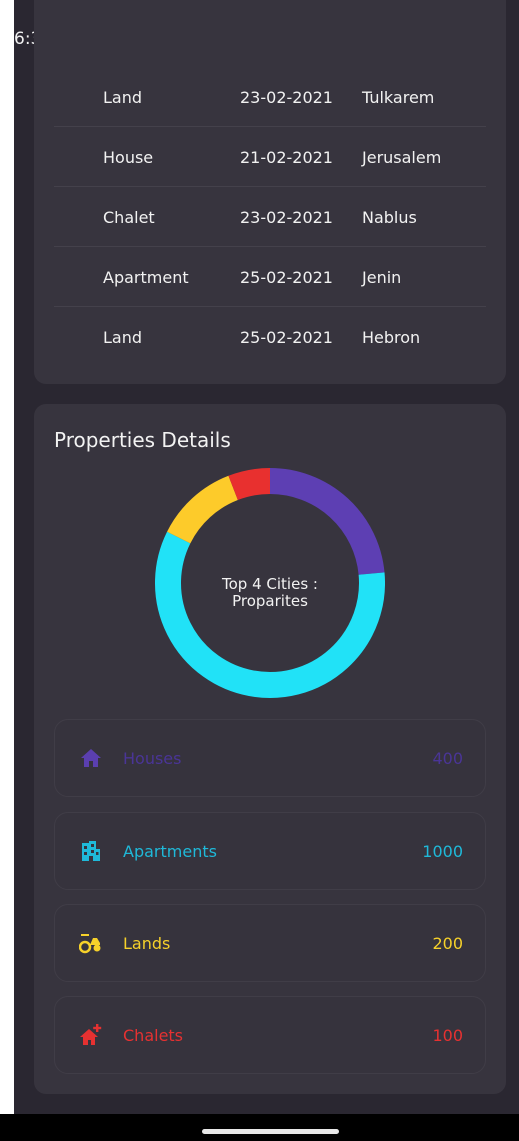  What do you see at coordinates (270, 943) in the screenshot?
I see `stat-lands: Lands 200` at bounding box center [270, 943].